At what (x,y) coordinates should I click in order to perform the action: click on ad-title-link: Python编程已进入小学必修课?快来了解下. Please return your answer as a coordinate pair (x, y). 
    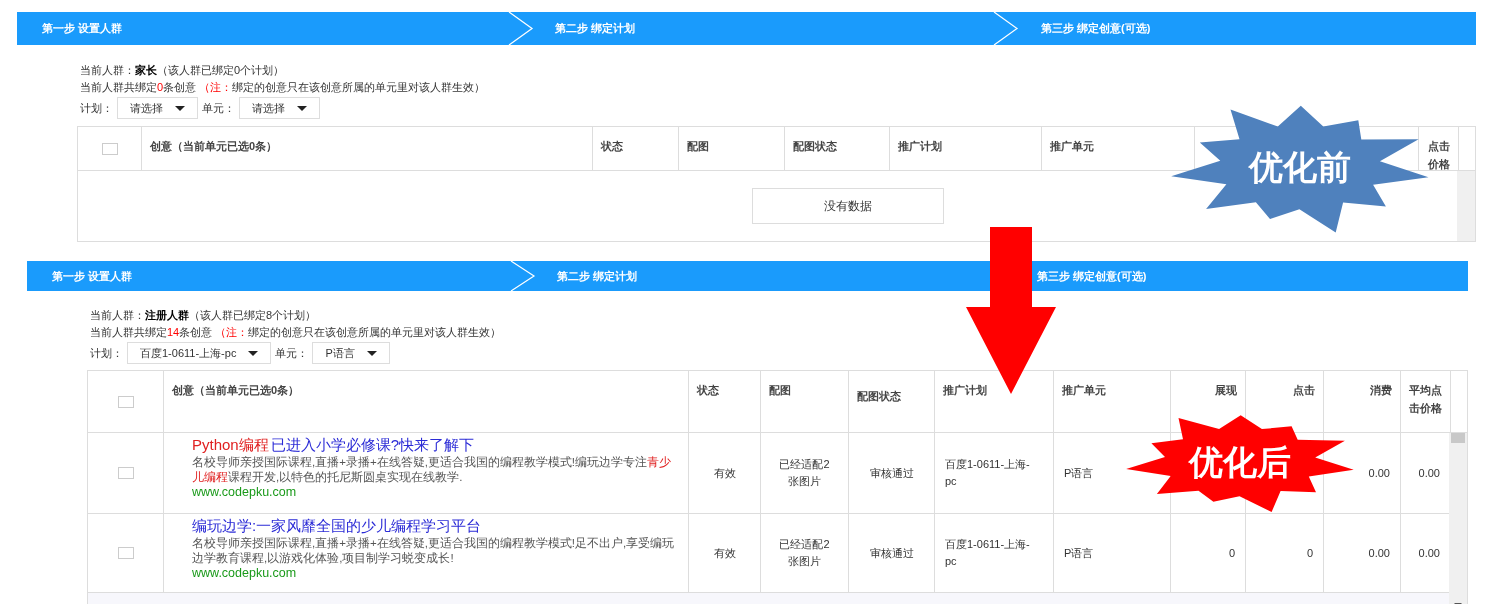
    Looking at the image, I should click on (435, 445).